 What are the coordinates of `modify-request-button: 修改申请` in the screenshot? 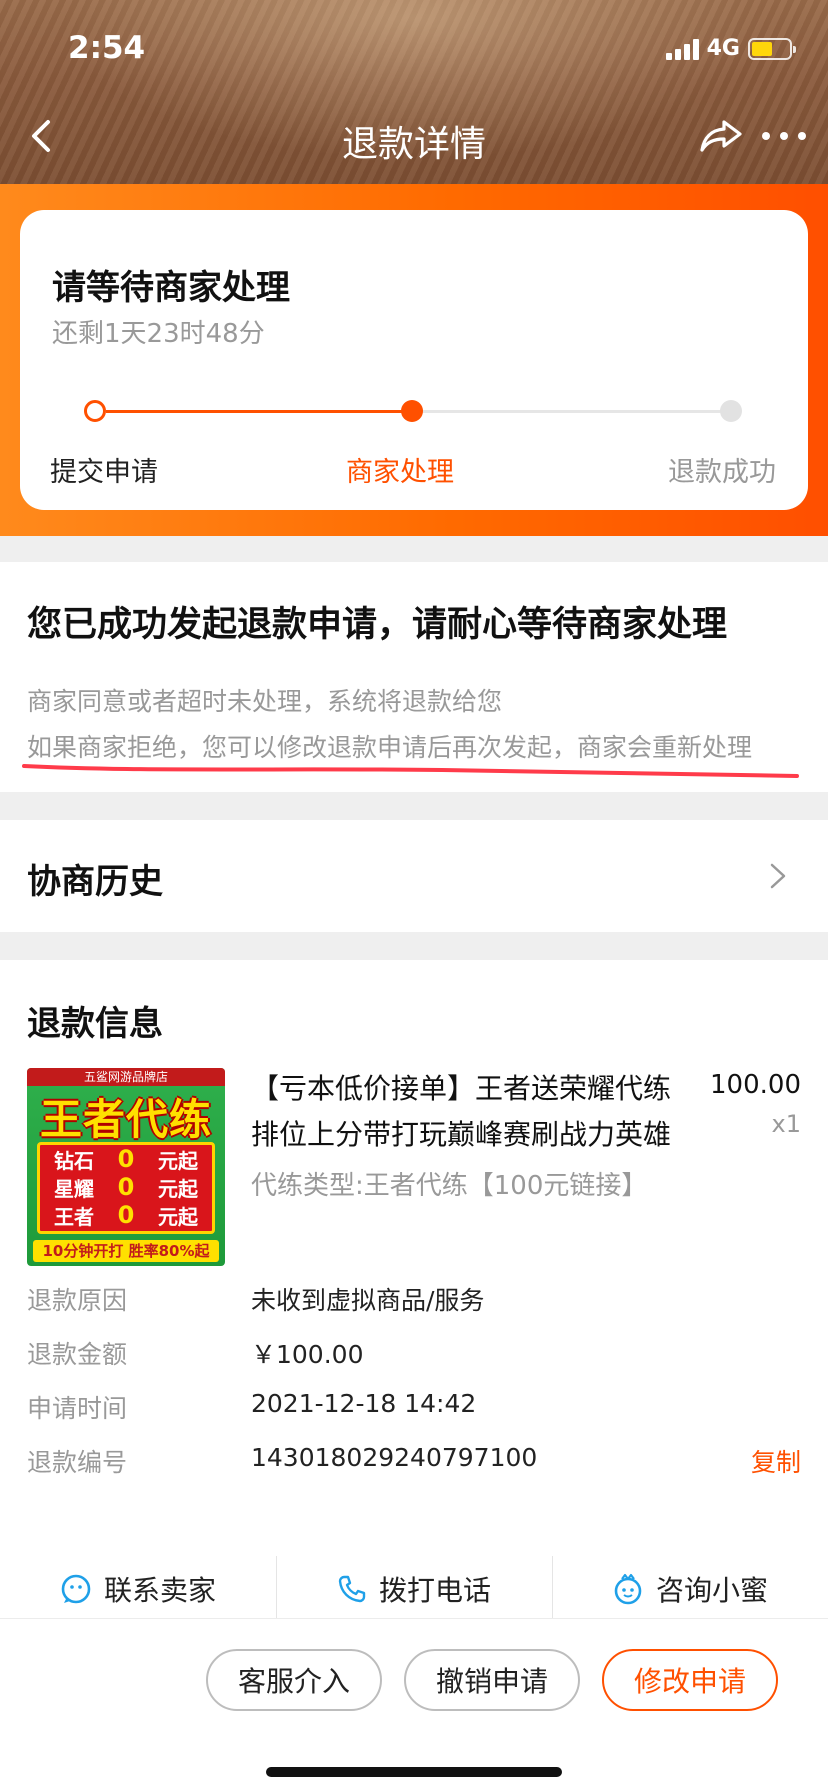 It's located at (690, 1680).